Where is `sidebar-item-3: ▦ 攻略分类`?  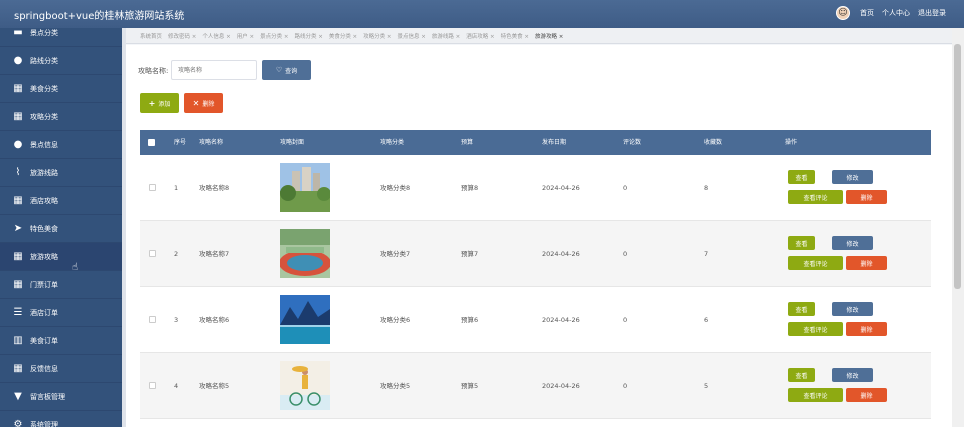
sidebar-item-3: ▦ 攻略分类 is located at coordinates (61, 117).